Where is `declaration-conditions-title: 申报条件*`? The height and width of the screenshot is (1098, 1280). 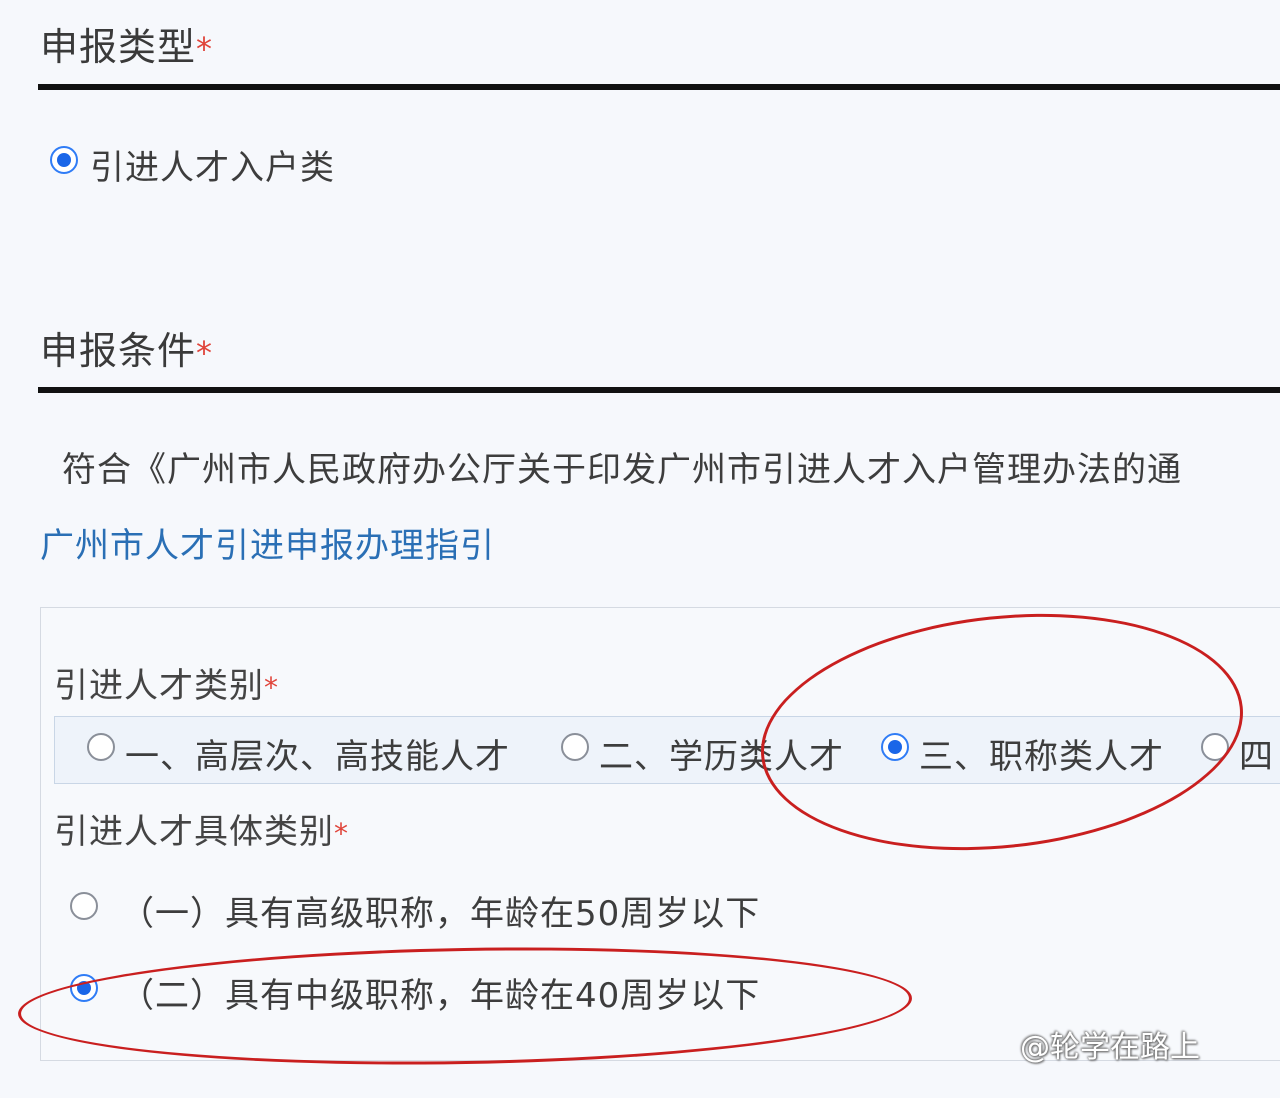 declaration-conditions-title: 申报条件* is located at coordinates (126, 347).